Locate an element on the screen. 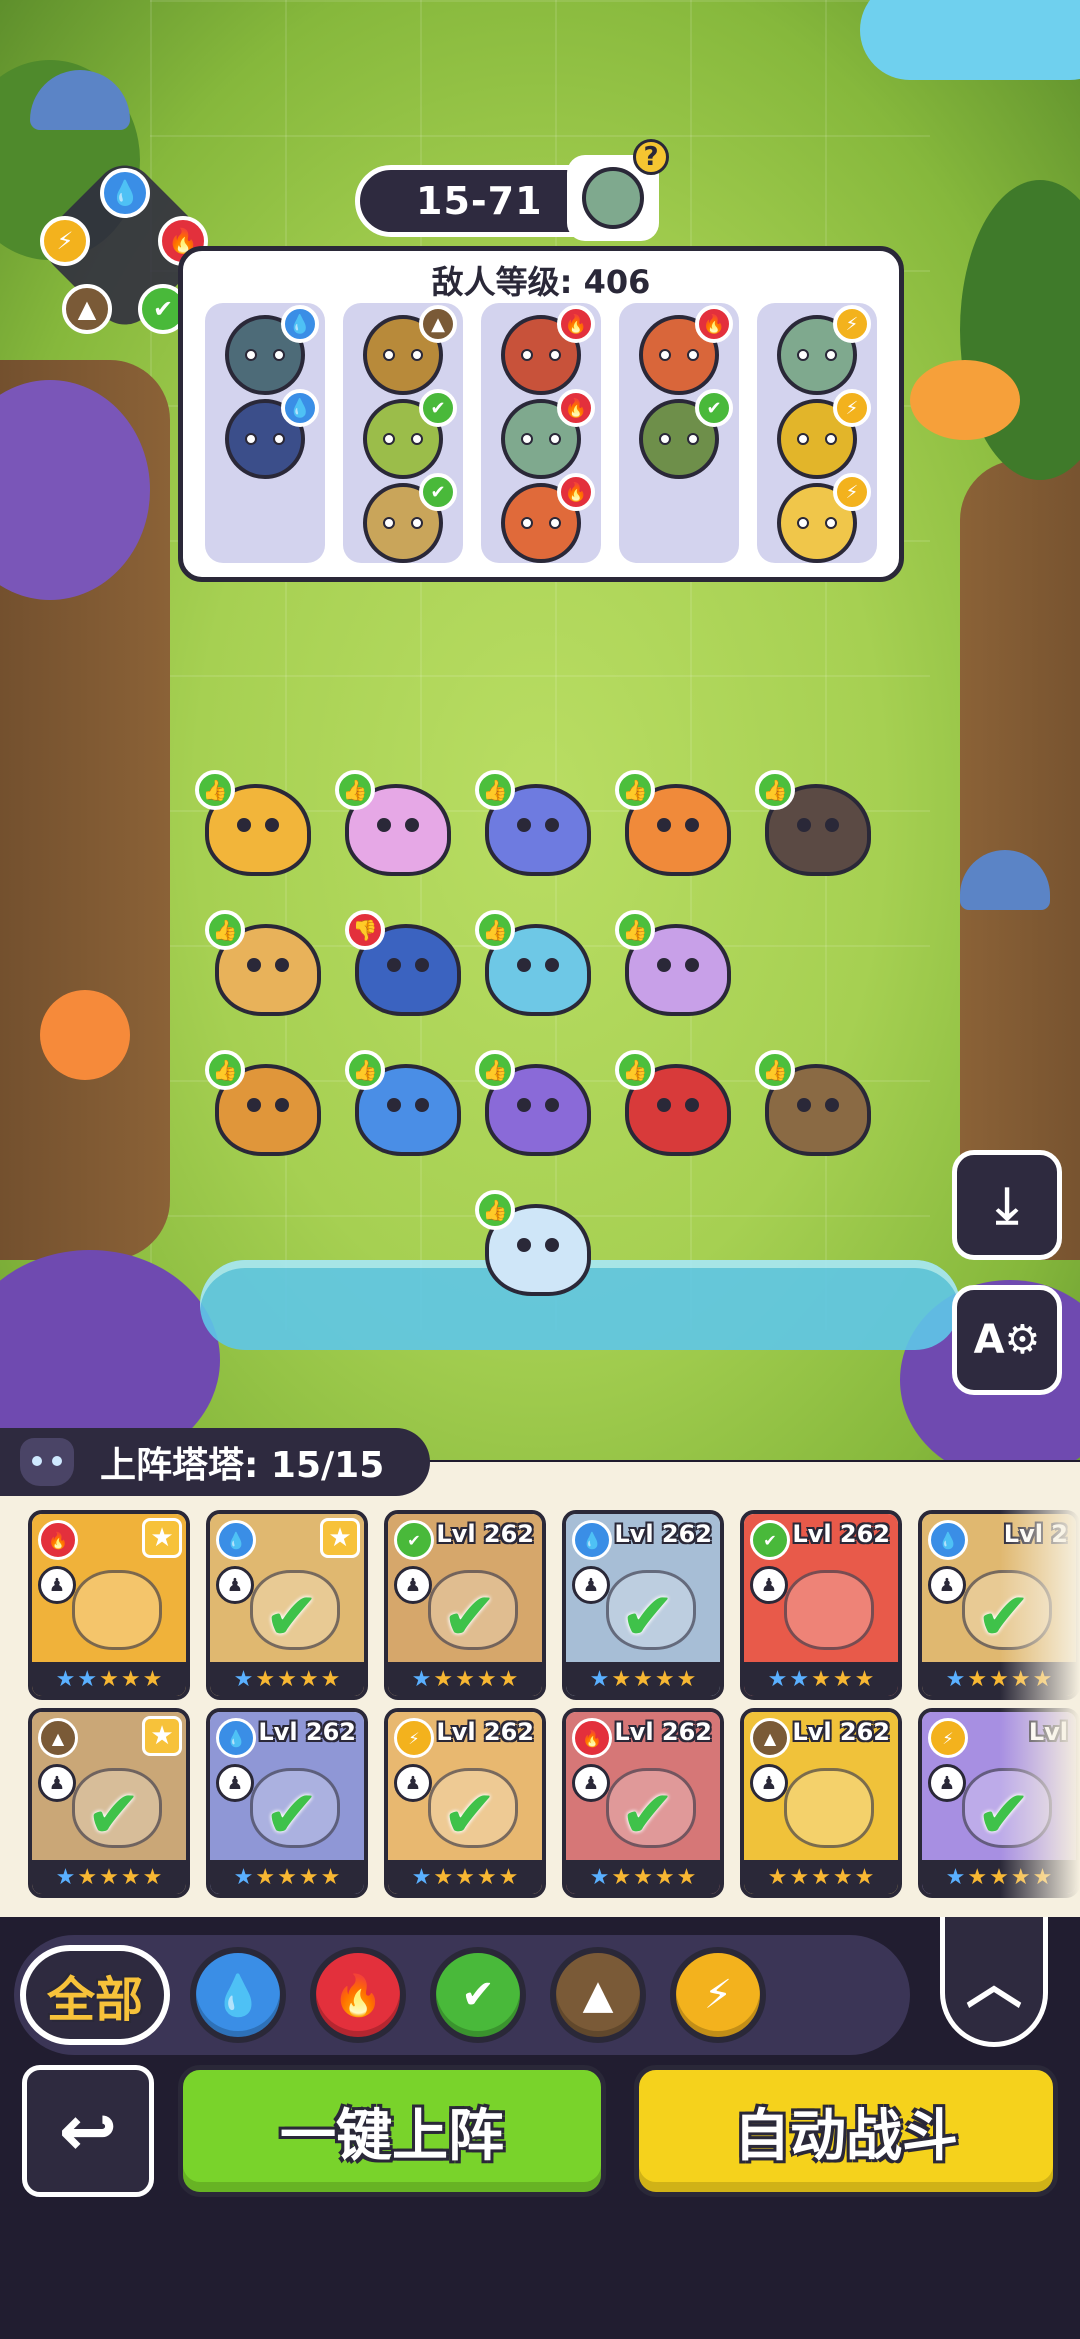  star-badge-icon: ★ is located at coordinates (162, 1736).